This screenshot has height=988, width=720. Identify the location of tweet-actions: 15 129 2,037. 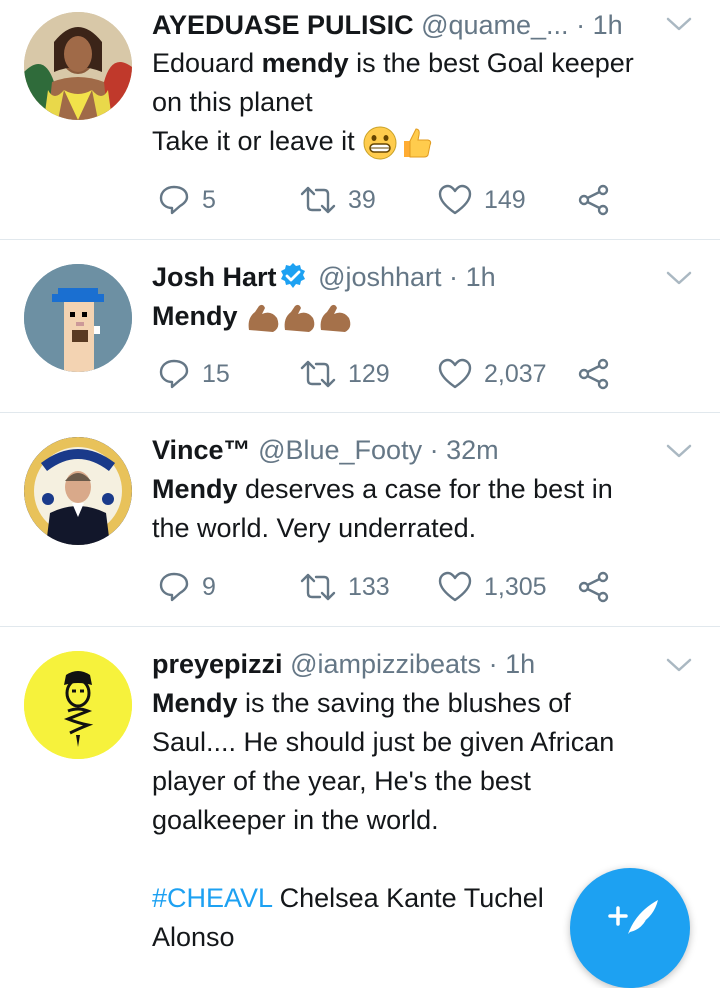
(390, 374).